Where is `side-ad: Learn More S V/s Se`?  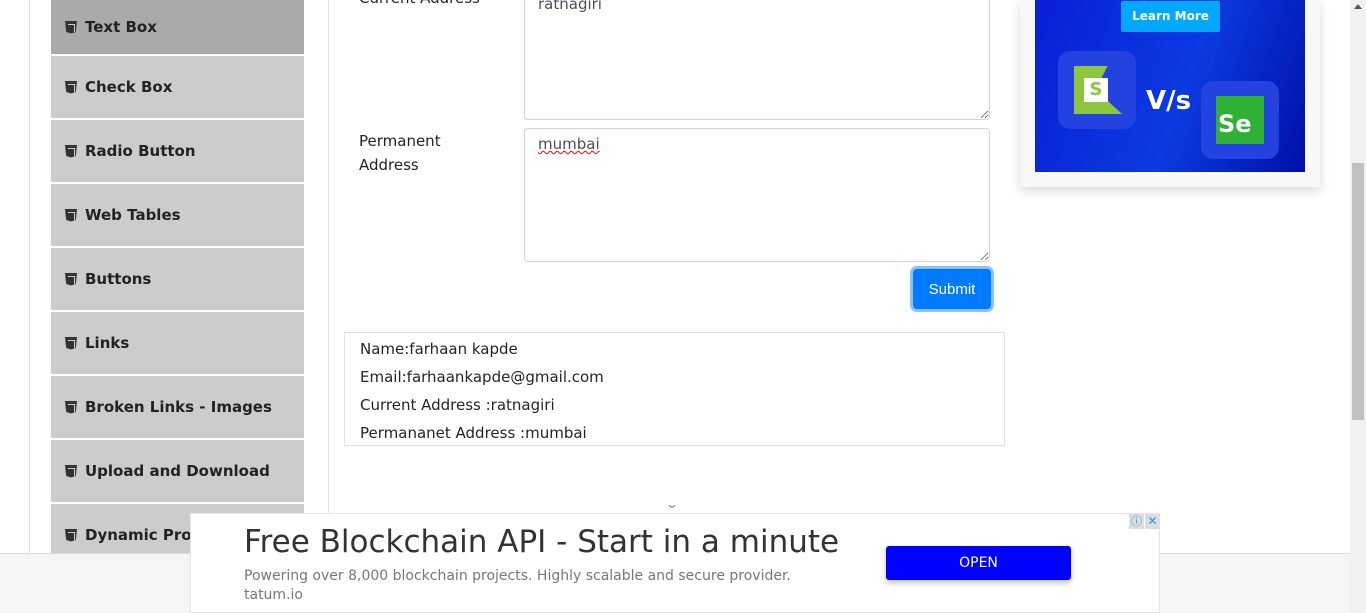
side-ad: Learn More S V/s Se is located at coordinates (1170, 93).